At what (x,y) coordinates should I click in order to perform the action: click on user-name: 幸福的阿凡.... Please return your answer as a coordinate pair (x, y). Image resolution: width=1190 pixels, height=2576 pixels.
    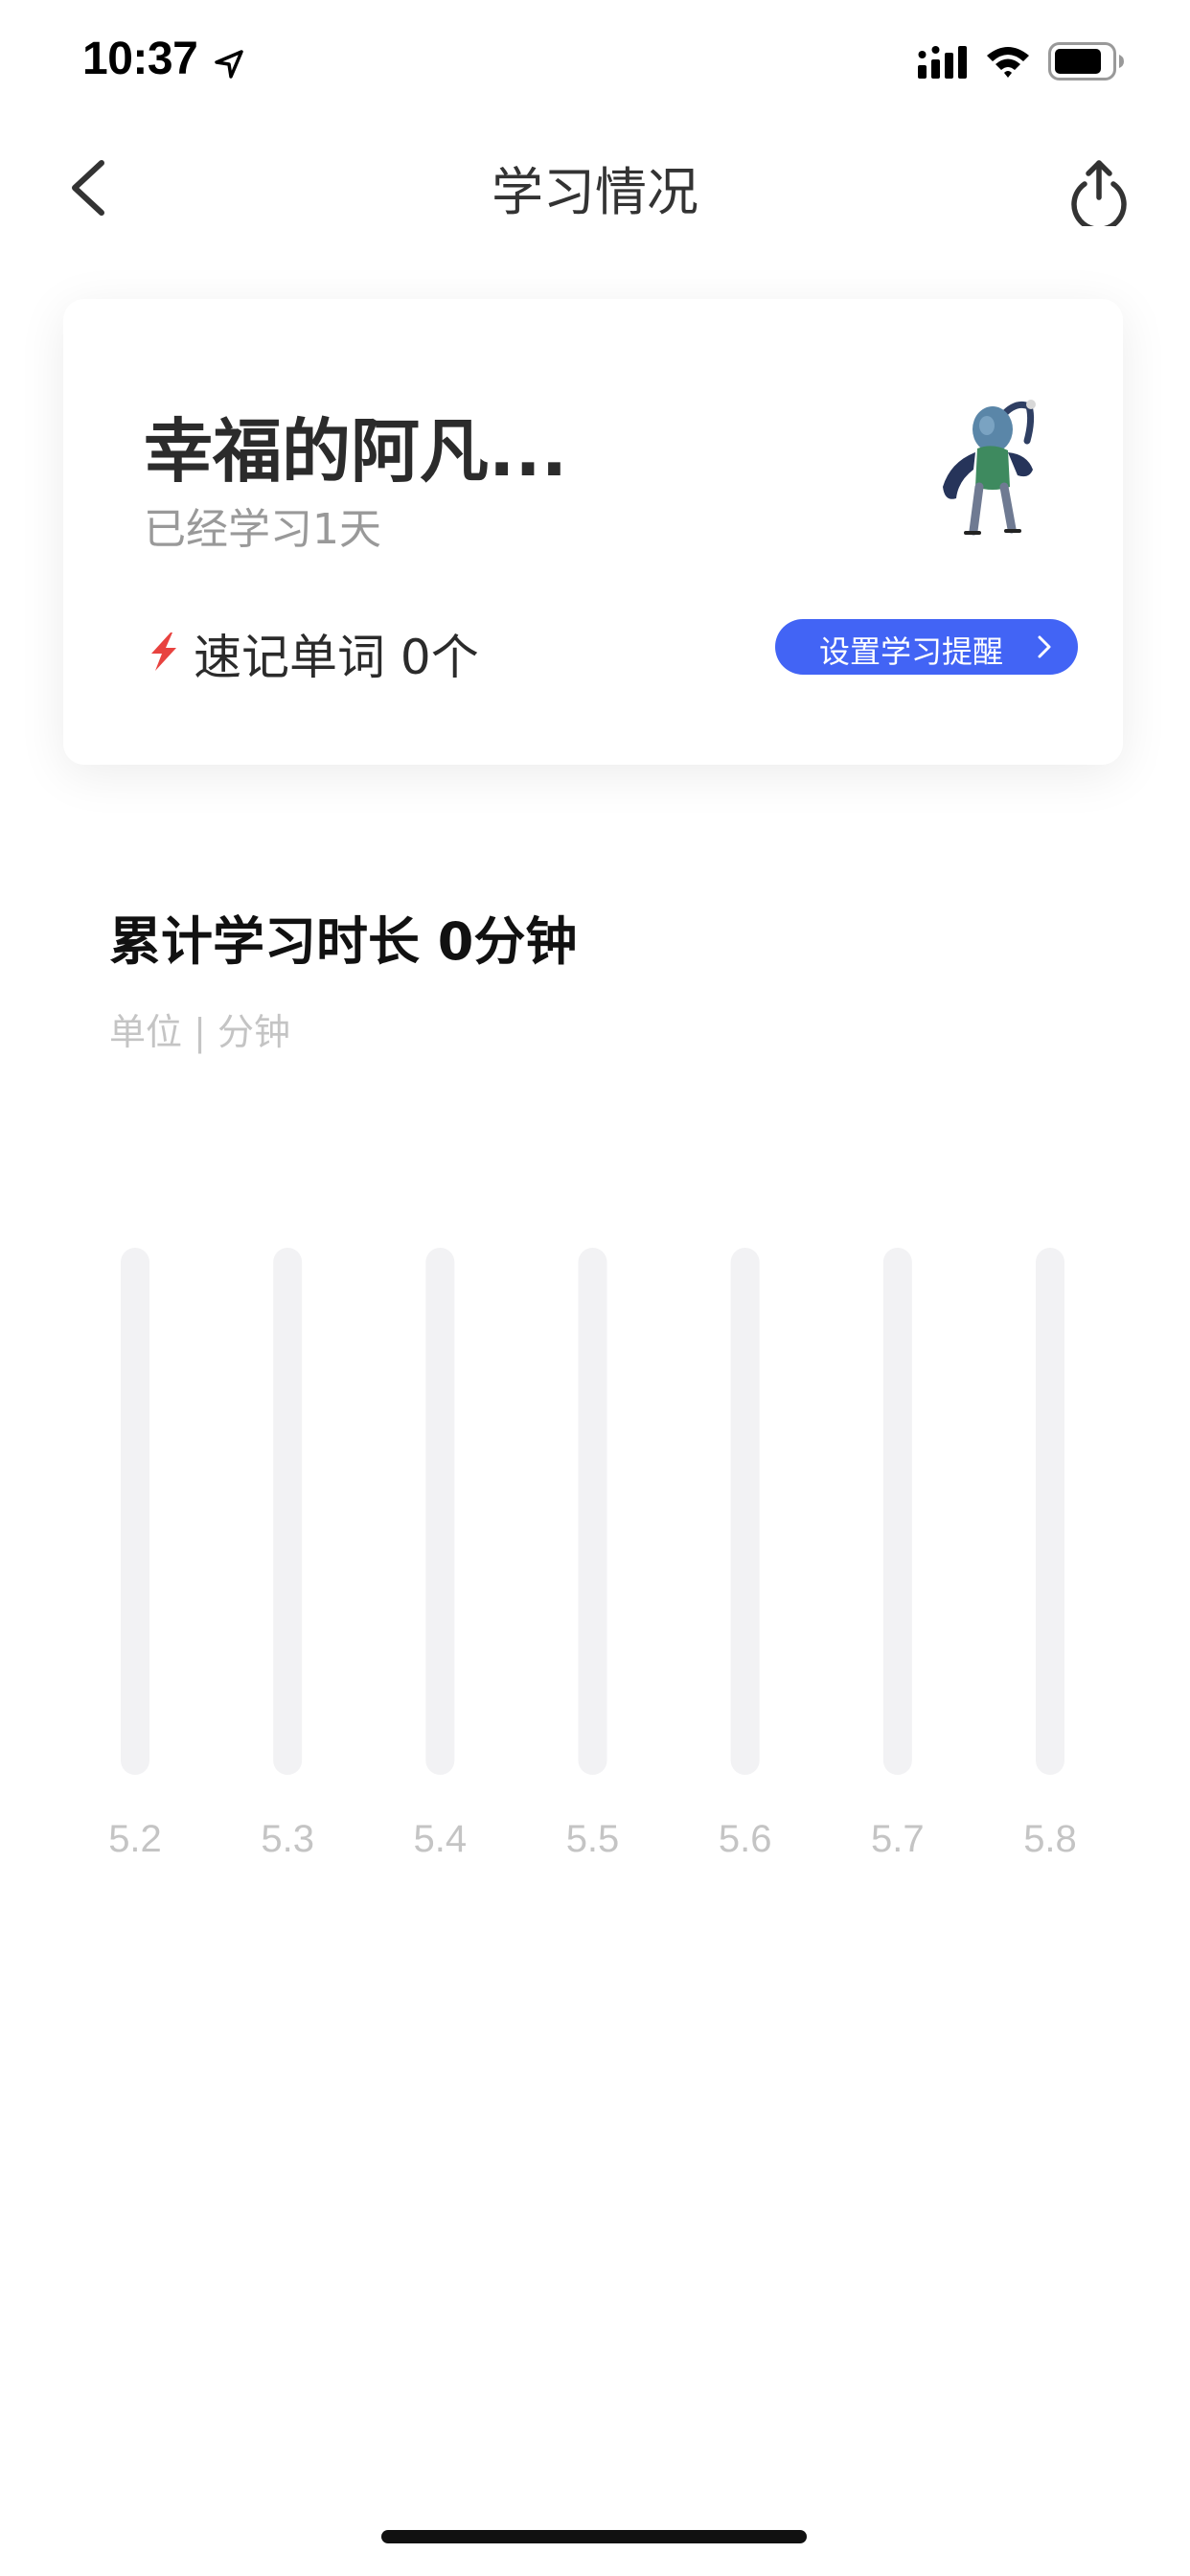
    Looking at the image, I should click on (356, 451).